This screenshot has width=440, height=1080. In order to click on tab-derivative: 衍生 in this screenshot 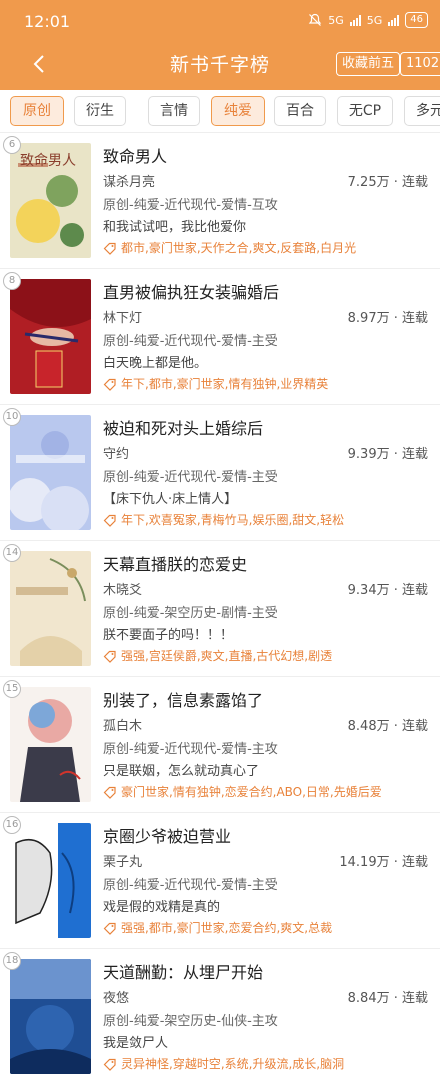, I will do `click(100, 111)`.